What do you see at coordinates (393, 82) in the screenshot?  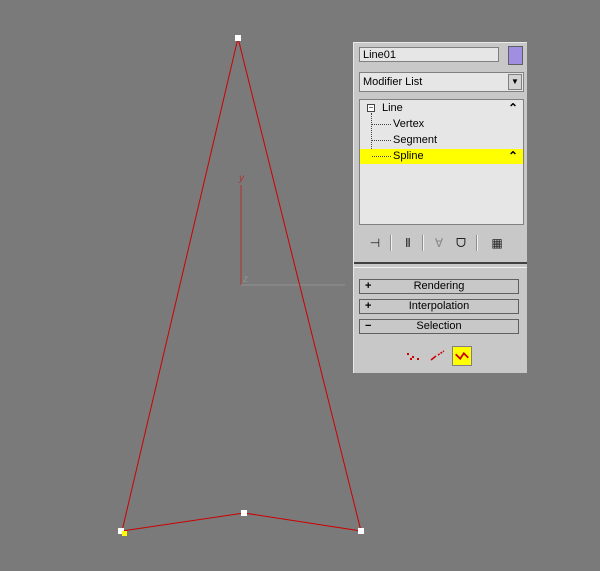 I see `modifier-list-value: Modifier List` at bounding box center [393, 82].